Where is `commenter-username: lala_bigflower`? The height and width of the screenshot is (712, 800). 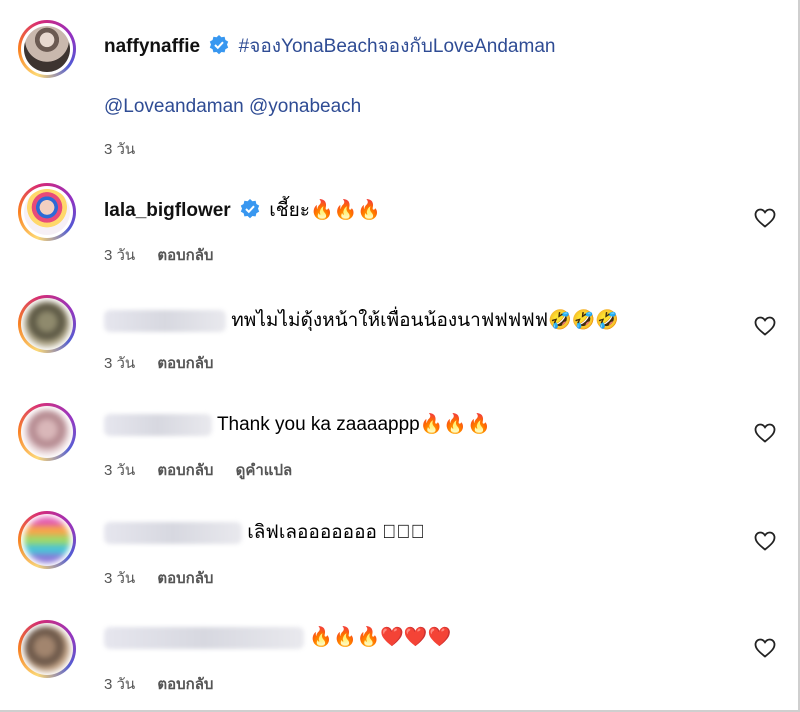
commenter-username: lala_bigflower is located at coordinates (167, 210).